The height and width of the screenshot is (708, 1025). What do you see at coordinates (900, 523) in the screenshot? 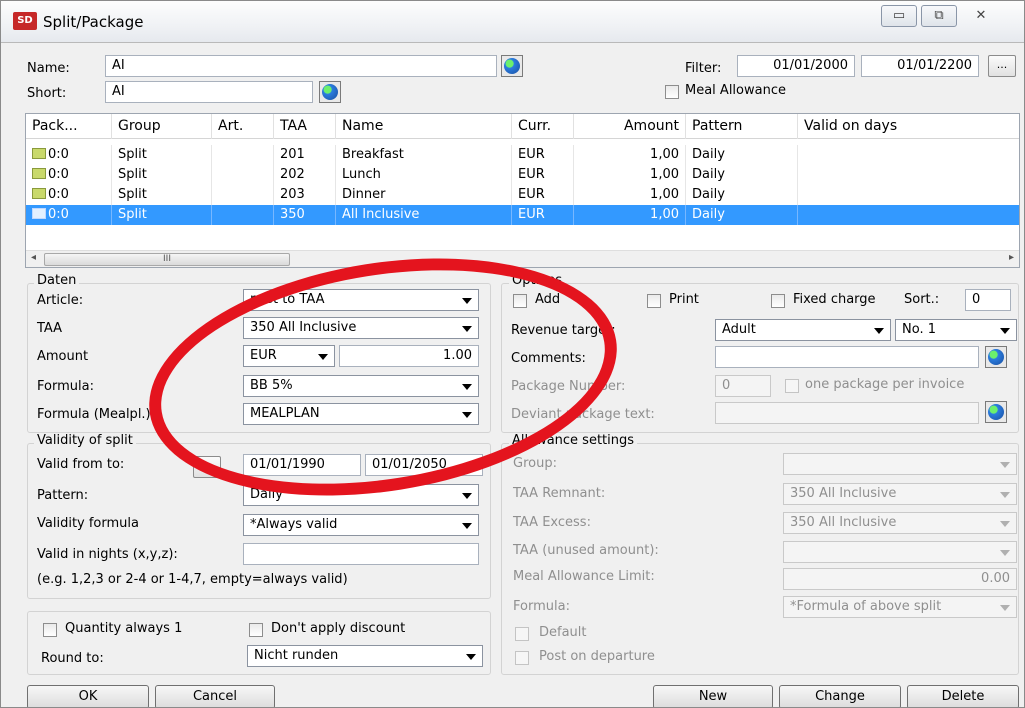
I see `taa-excess-select: 350 All Inclusive` at bounding box center [900, 523].